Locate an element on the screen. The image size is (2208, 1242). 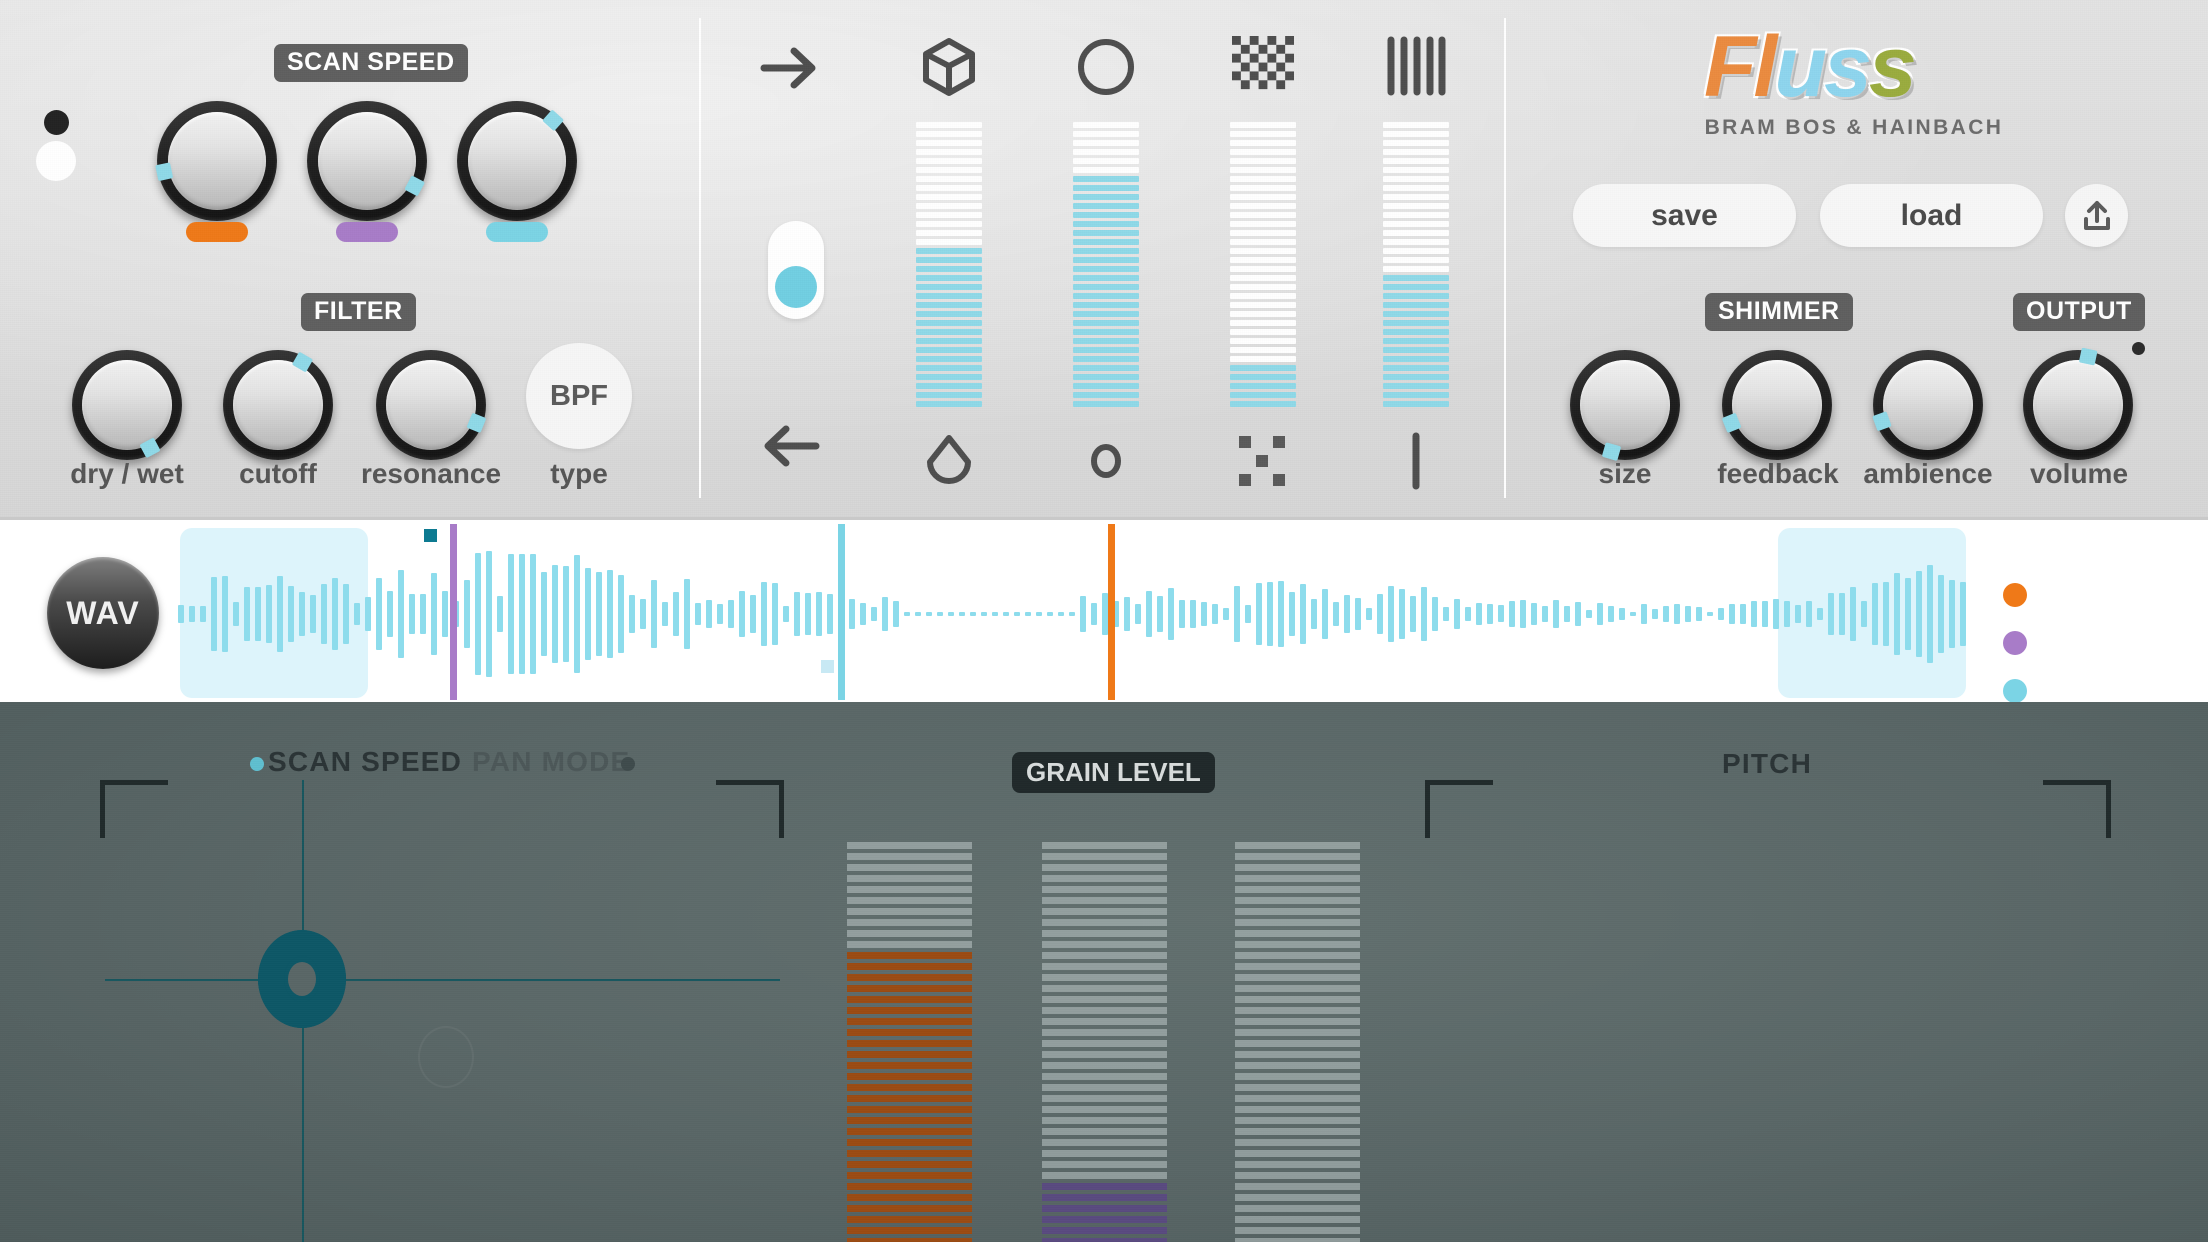
slider-spread is located at coordinates (1263, 266).